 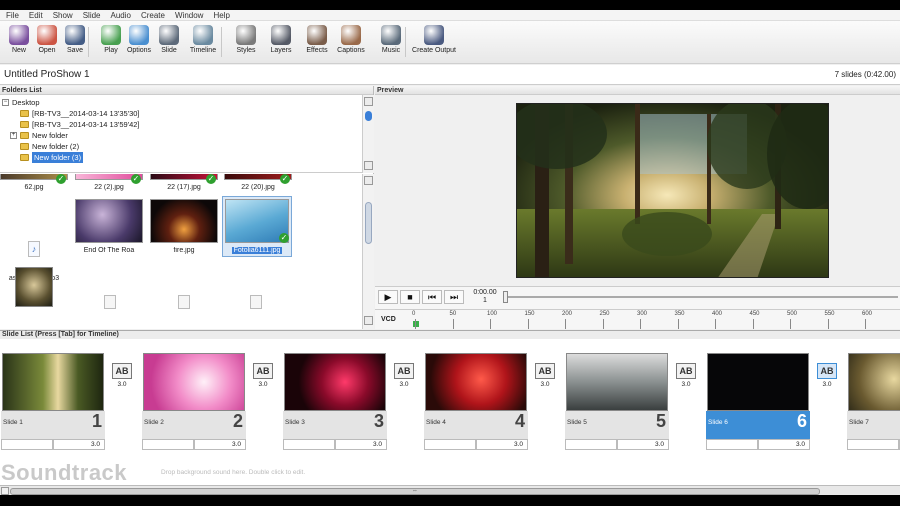 I want to click on effects-button: Effects, so click(x=317, y=43).